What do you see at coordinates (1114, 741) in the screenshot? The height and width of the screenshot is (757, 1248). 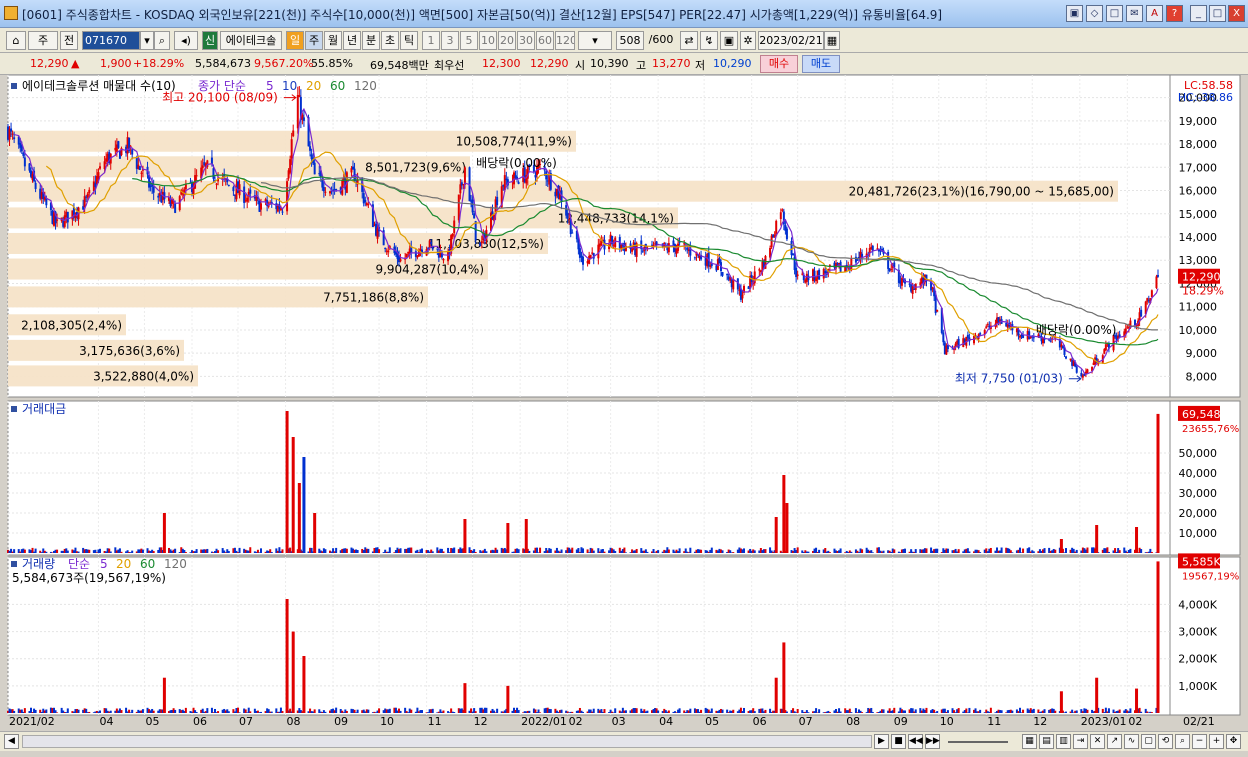 I see `trend-icon: ↗` at bounding box center [1114, 741].